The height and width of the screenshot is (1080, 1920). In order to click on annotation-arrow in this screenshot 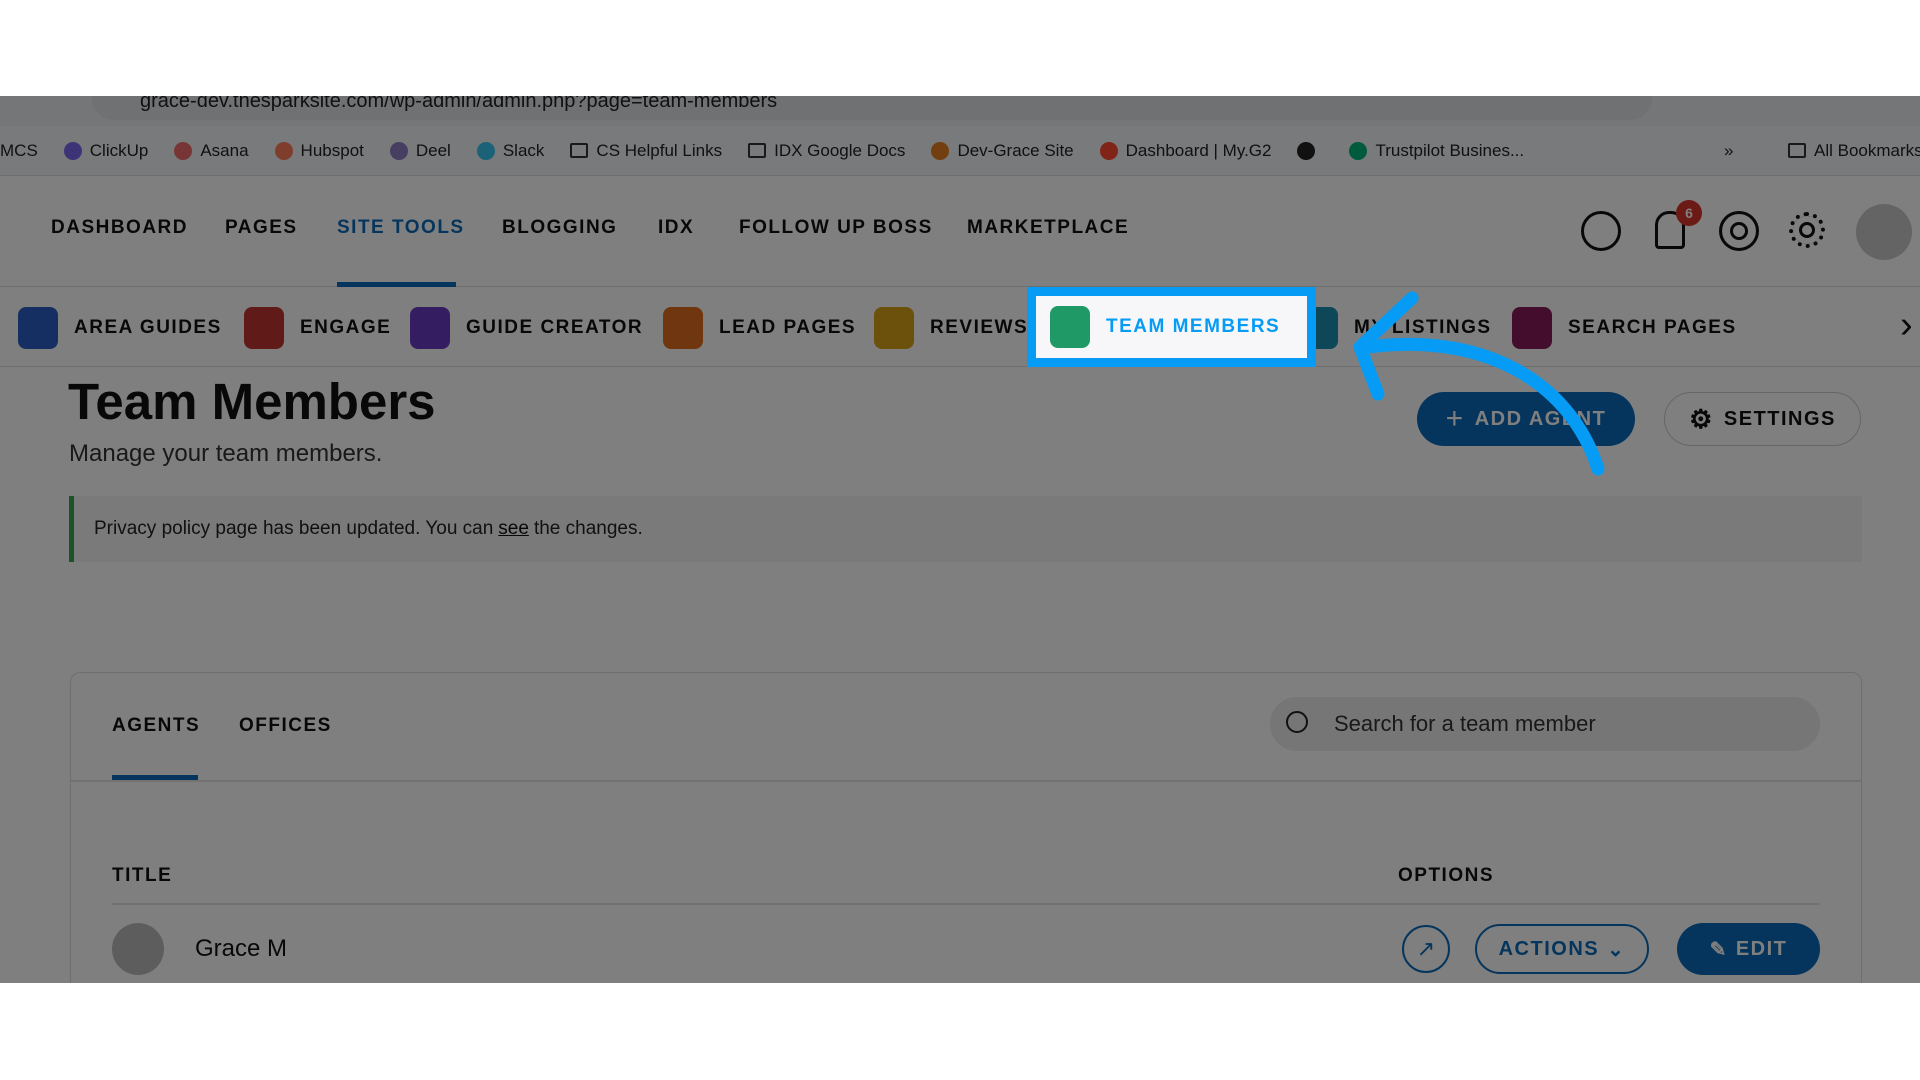, I will do `click(1479, 383)`.